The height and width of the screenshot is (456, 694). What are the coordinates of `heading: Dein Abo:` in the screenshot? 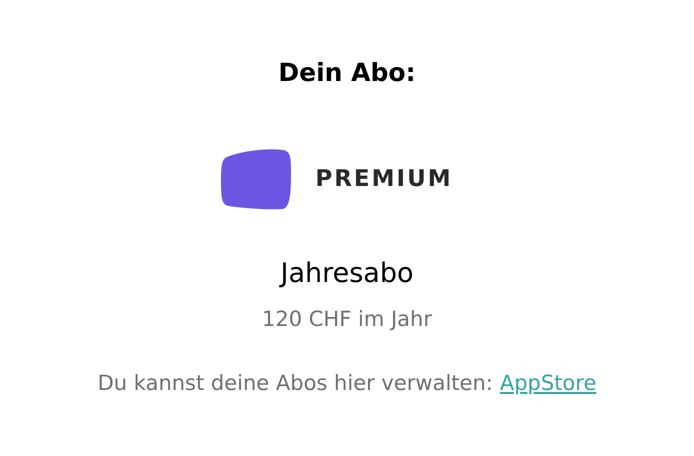 It's located at (347, 73).